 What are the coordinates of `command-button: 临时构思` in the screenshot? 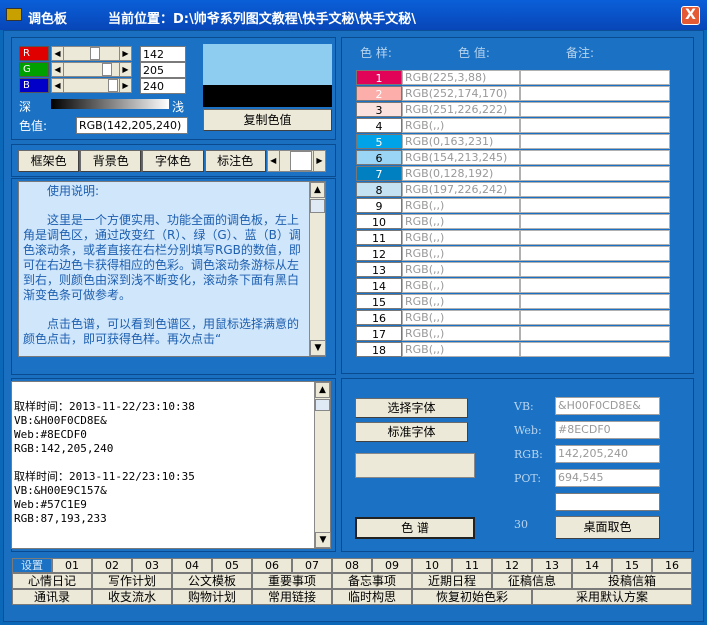 It's located at (372, 597).